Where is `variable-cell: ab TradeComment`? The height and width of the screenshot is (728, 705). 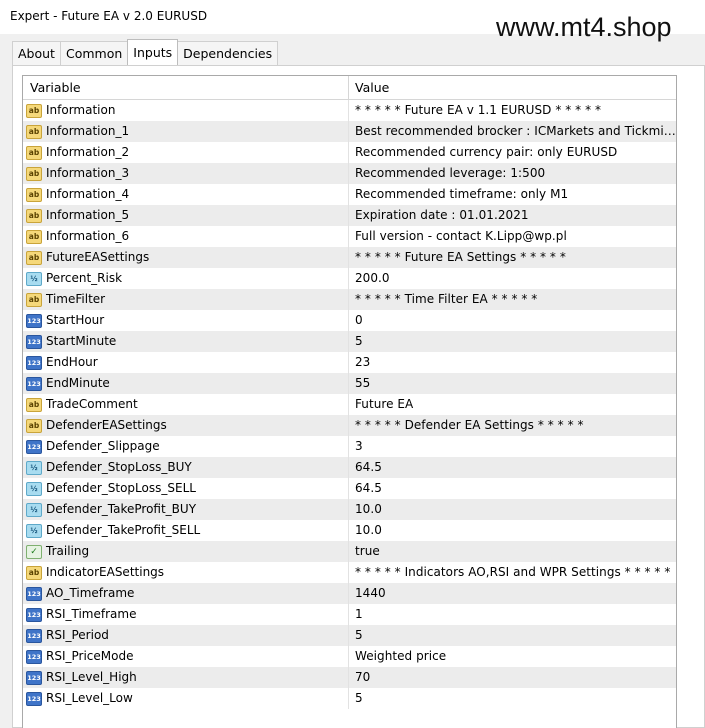
variable-cell: ab TradeComment is located at coordinates (186, 404).